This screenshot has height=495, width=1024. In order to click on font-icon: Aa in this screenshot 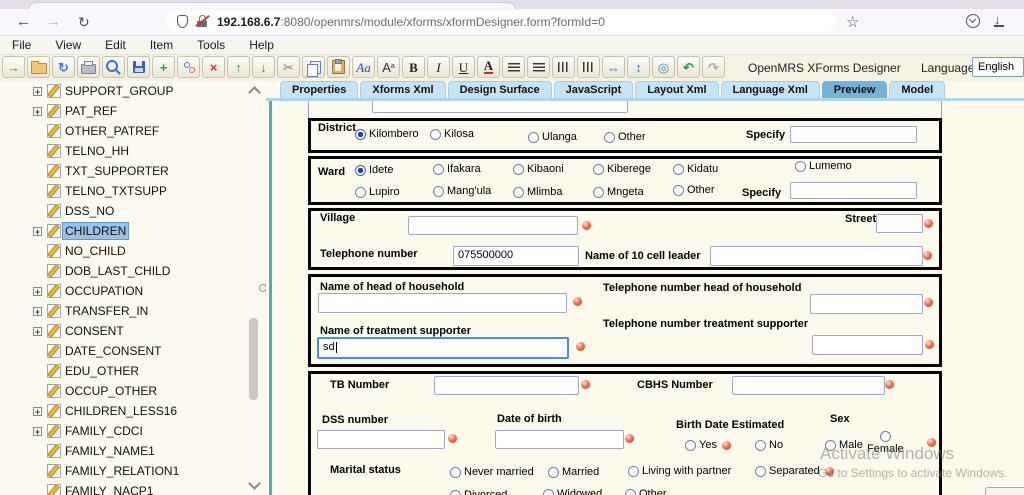, I will do `click(363, 67)`.